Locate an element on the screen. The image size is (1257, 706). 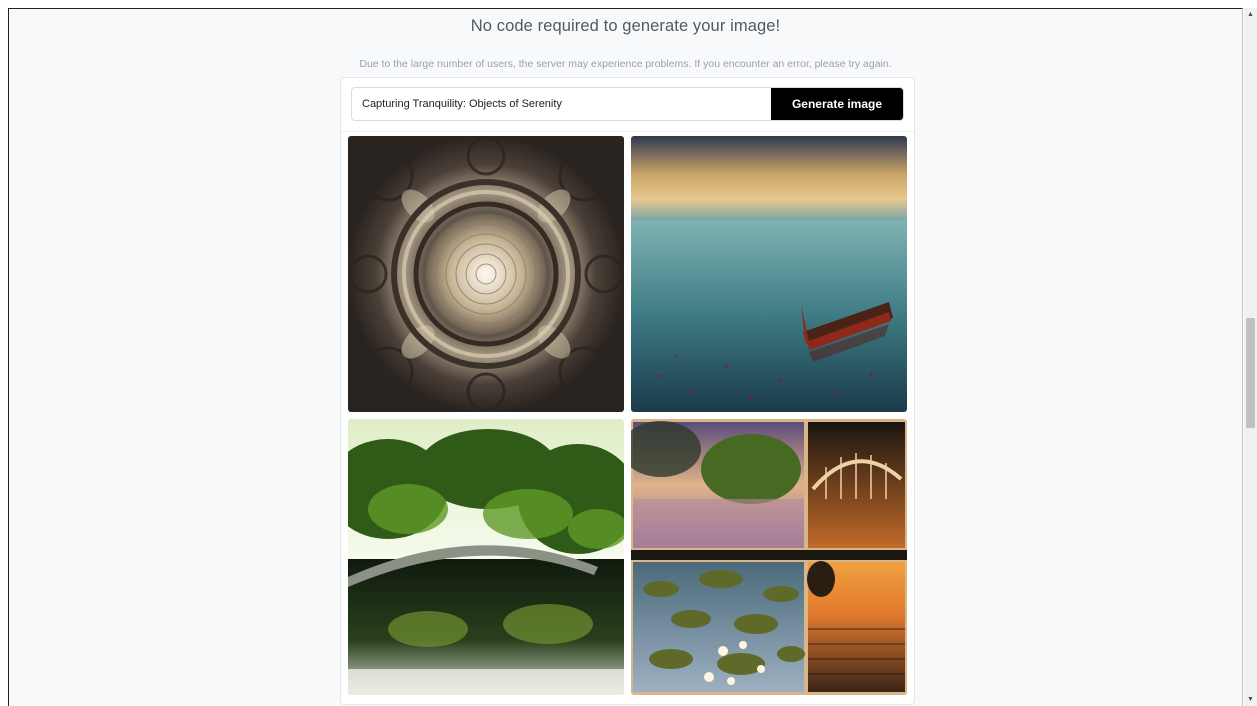
divider is located at coordinates (627, 131).